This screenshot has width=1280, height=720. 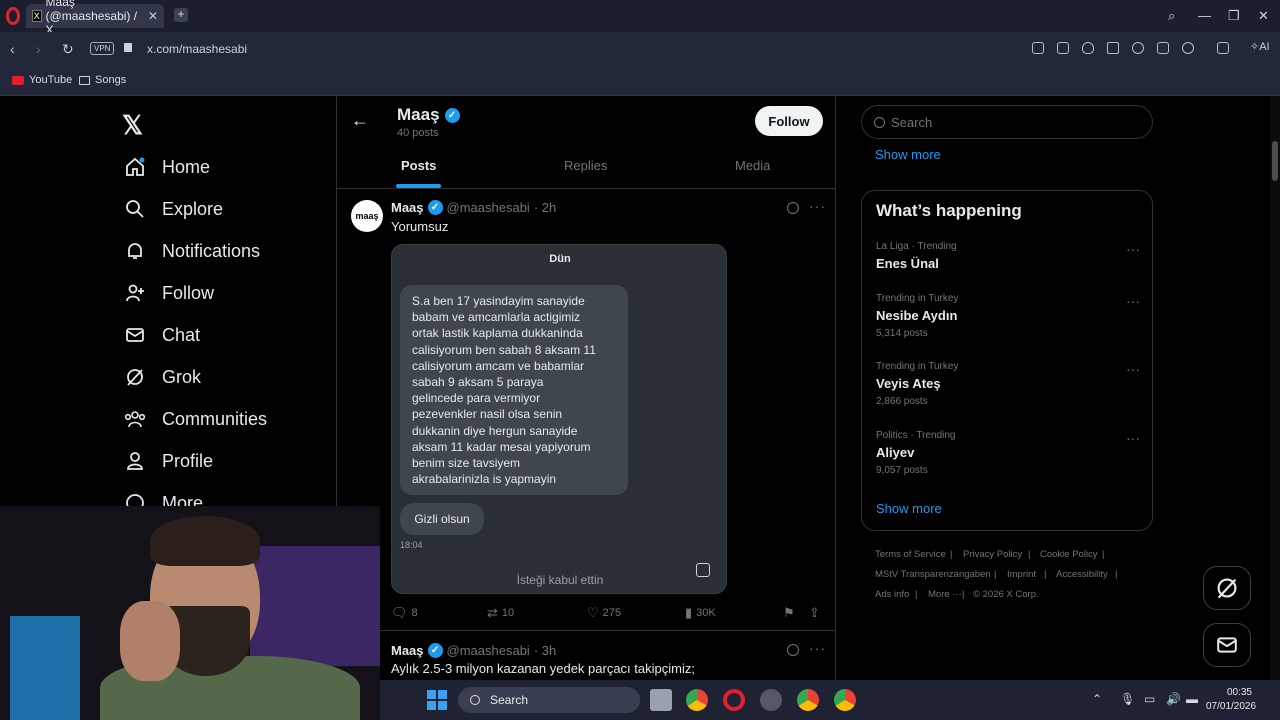 What do you see at coordinates (1234, 16) in the screenshot?
I see `restore-icon: ❐` at bounding box center [1234, 16].